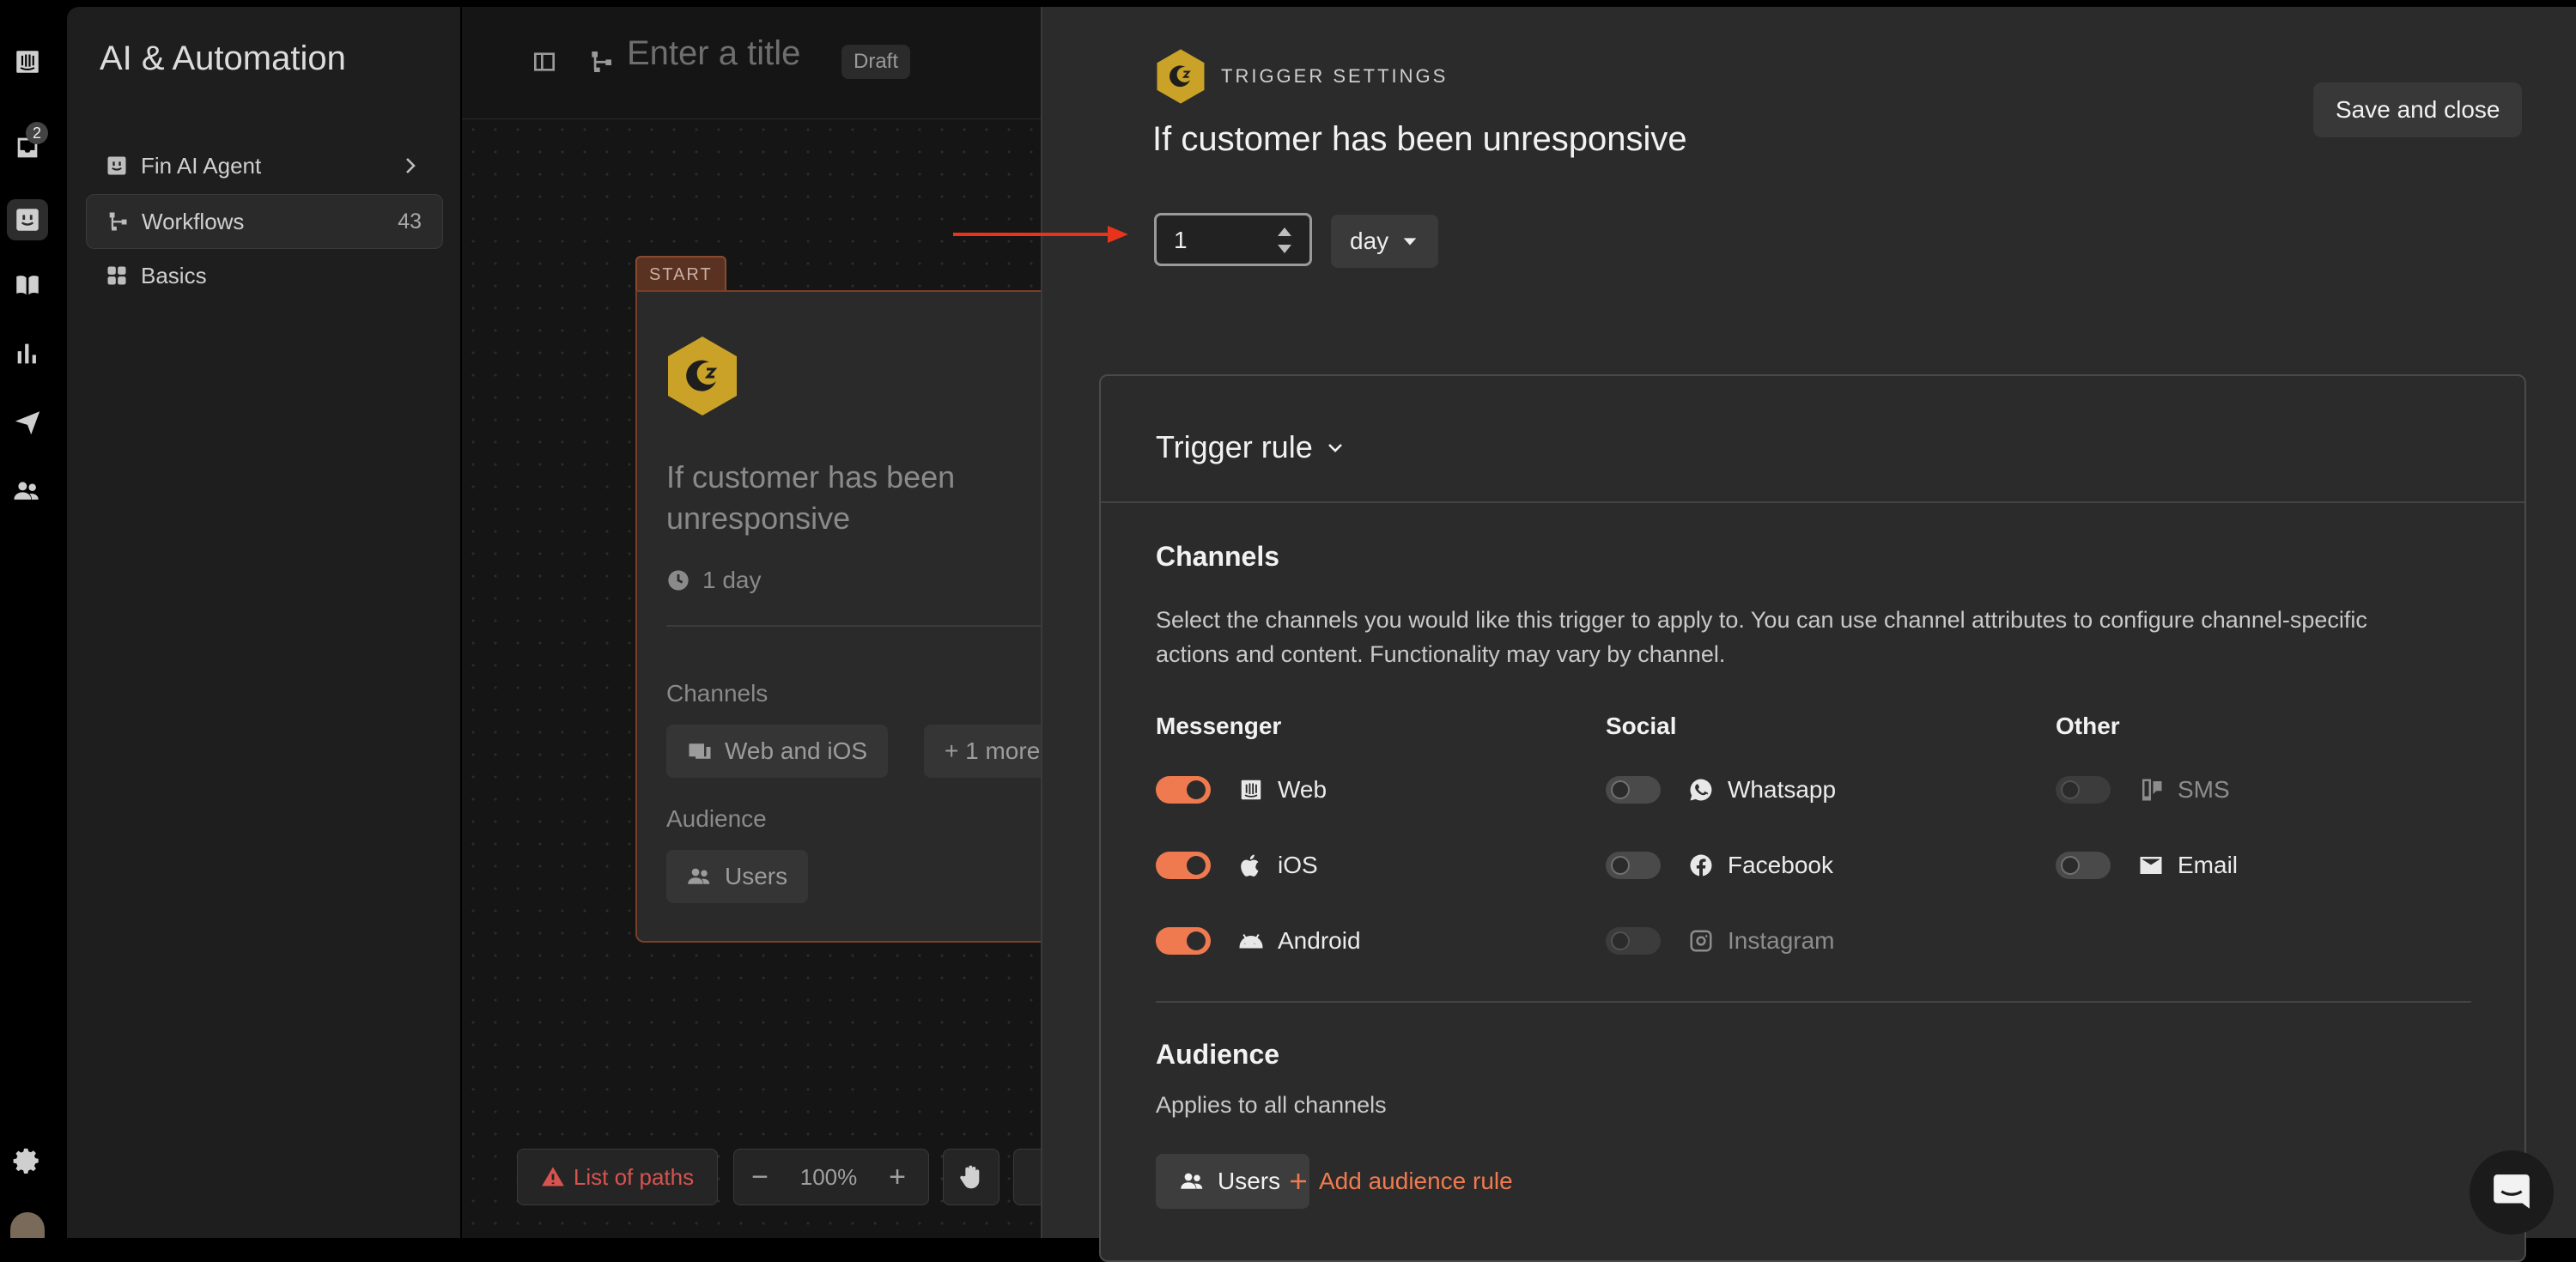 The image size is (2576, 1262). I want to click on intercom-logo-icon, so click(28, 62).